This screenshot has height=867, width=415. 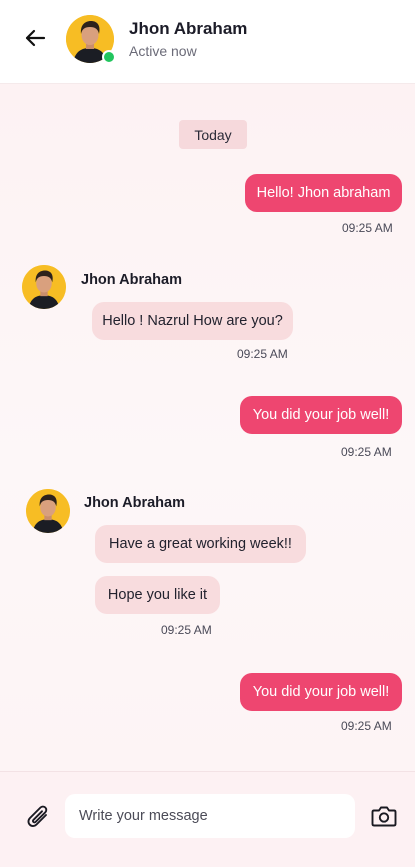 What do you see at coordinates (157, 595) in the screenshot?
I see `incoming-message-bubble: Hope you like it` at bounding box center [157, 595].